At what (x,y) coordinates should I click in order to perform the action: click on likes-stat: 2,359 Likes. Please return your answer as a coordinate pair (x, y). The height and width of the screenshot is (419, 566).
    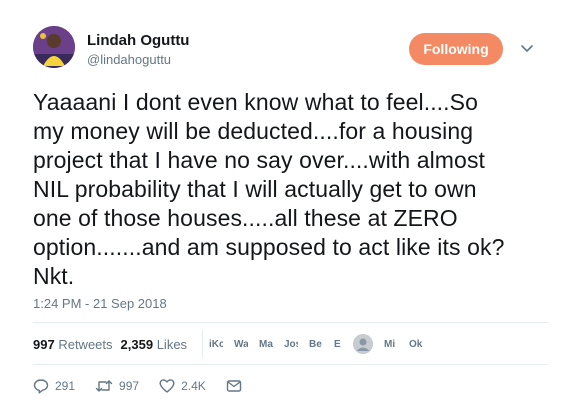
    Looking at the image, I should click on (154, 344).